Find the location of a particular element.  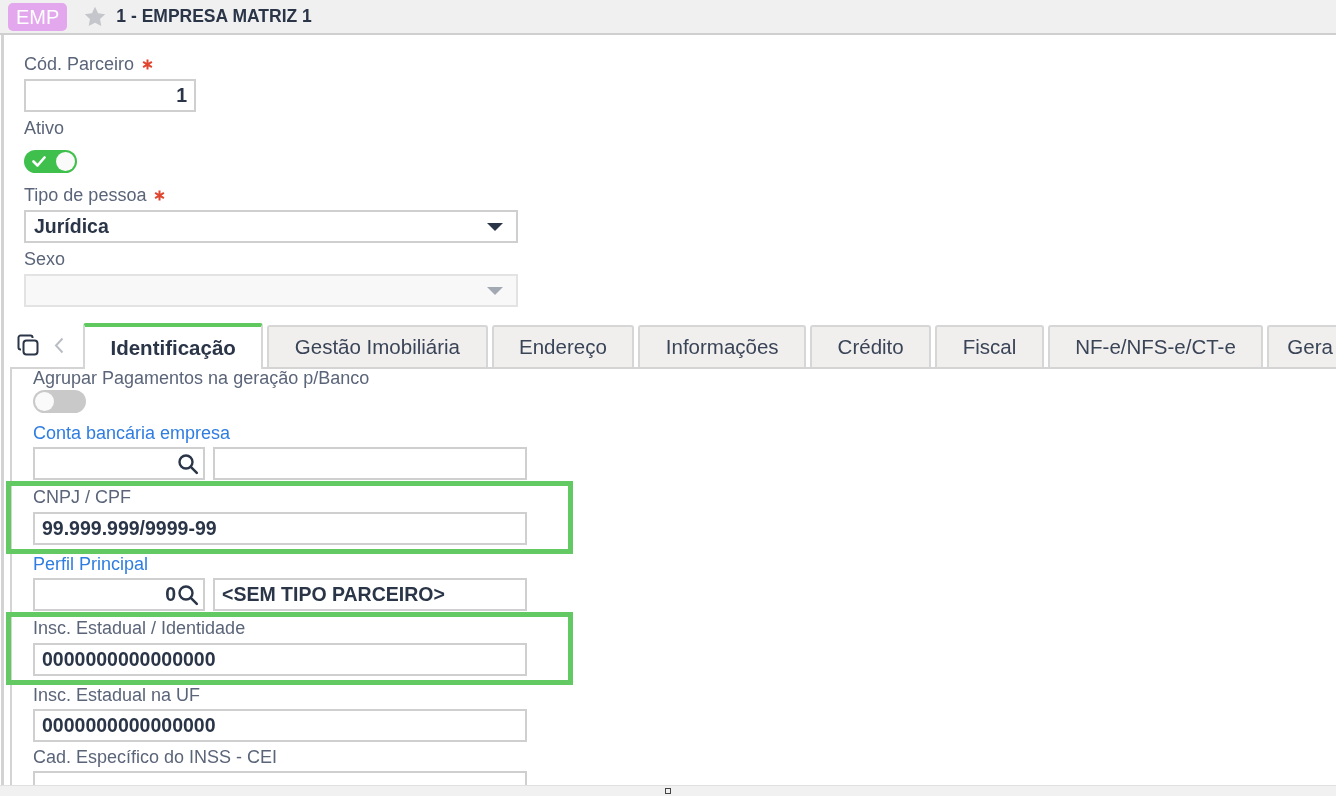

input-field is located at coordinates (280, 778).